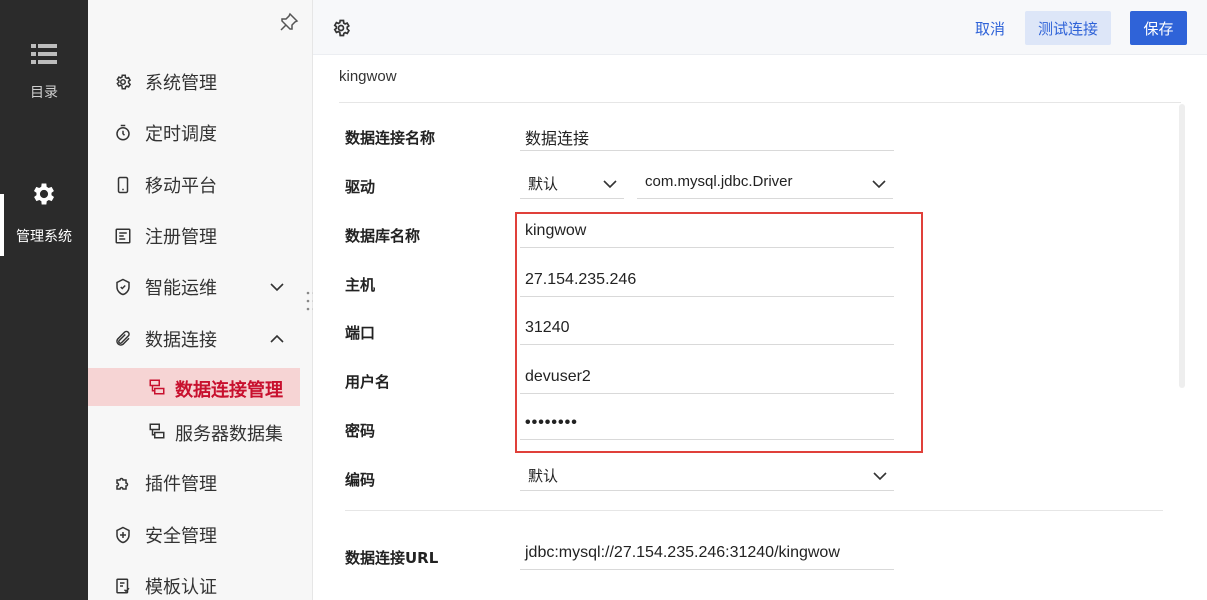 Image resolution: width=1207 pixels, height=600 pixels. Describe the element at coordinates (368, 382) in the screenshot. I see `user-label: 用户名` at that location.